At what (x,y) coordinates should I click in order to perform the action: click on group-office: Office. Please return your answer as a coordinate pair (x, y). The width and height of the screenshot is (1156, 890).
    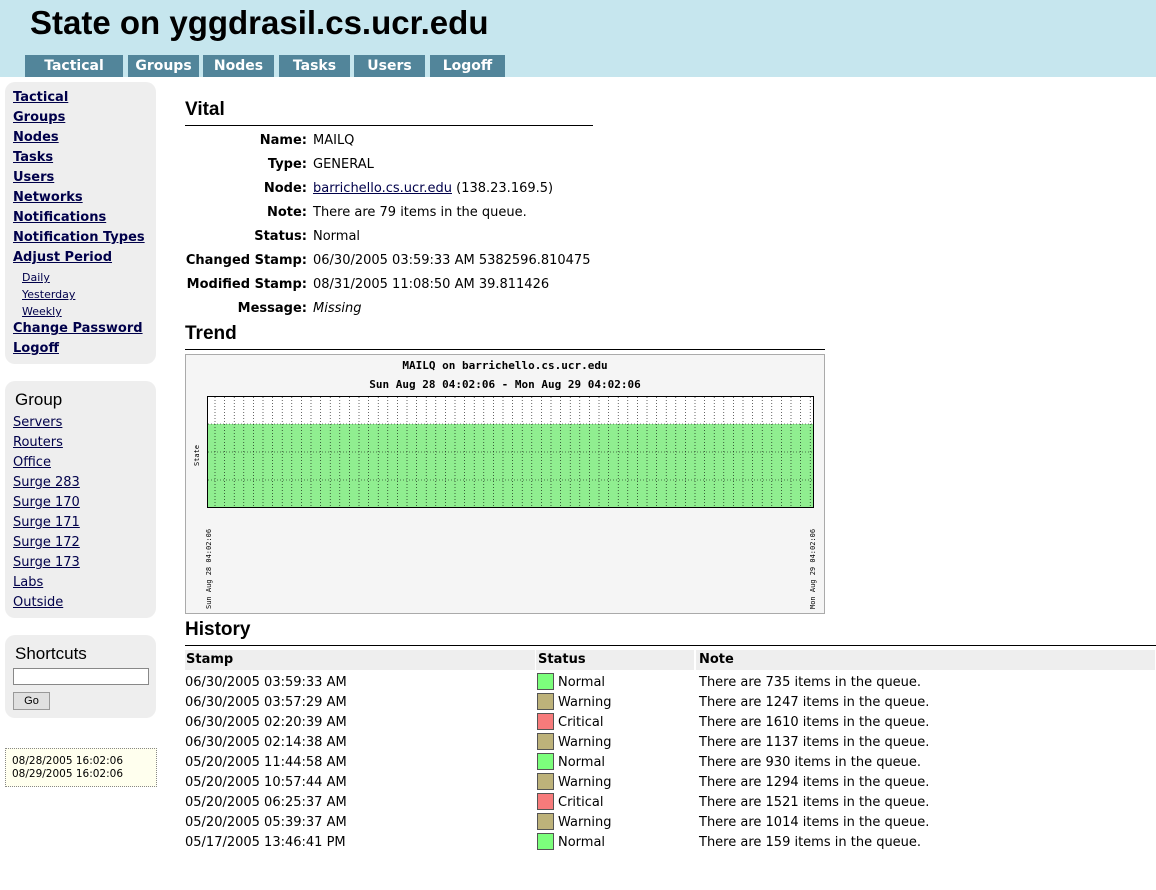
    Looking at the image, I should click on (32, 462).